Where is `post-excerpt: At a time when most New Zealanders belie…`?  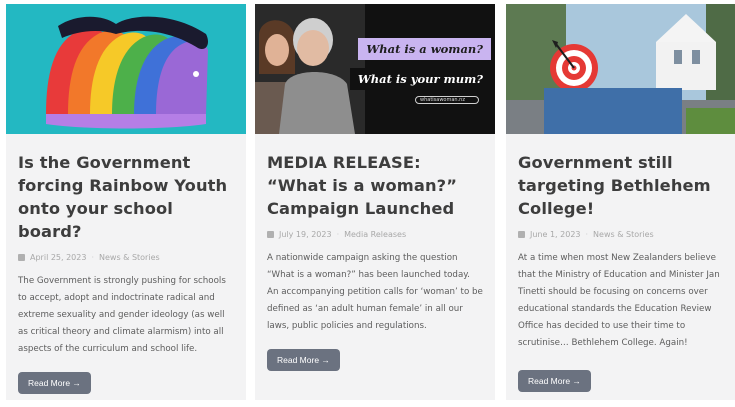 post-excerpt: At a time when most New Zealanders belie… is located at coordinates (619, 300).